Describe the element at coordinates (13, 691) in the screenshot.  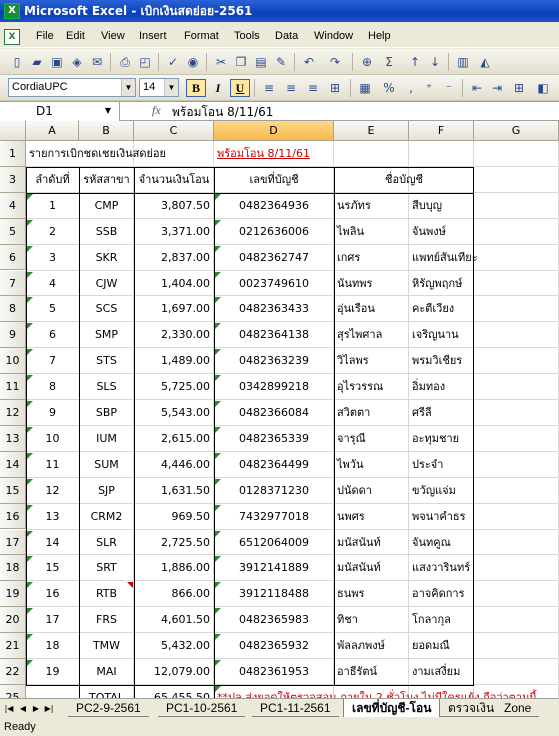
I see `row-header: 25` at that location.